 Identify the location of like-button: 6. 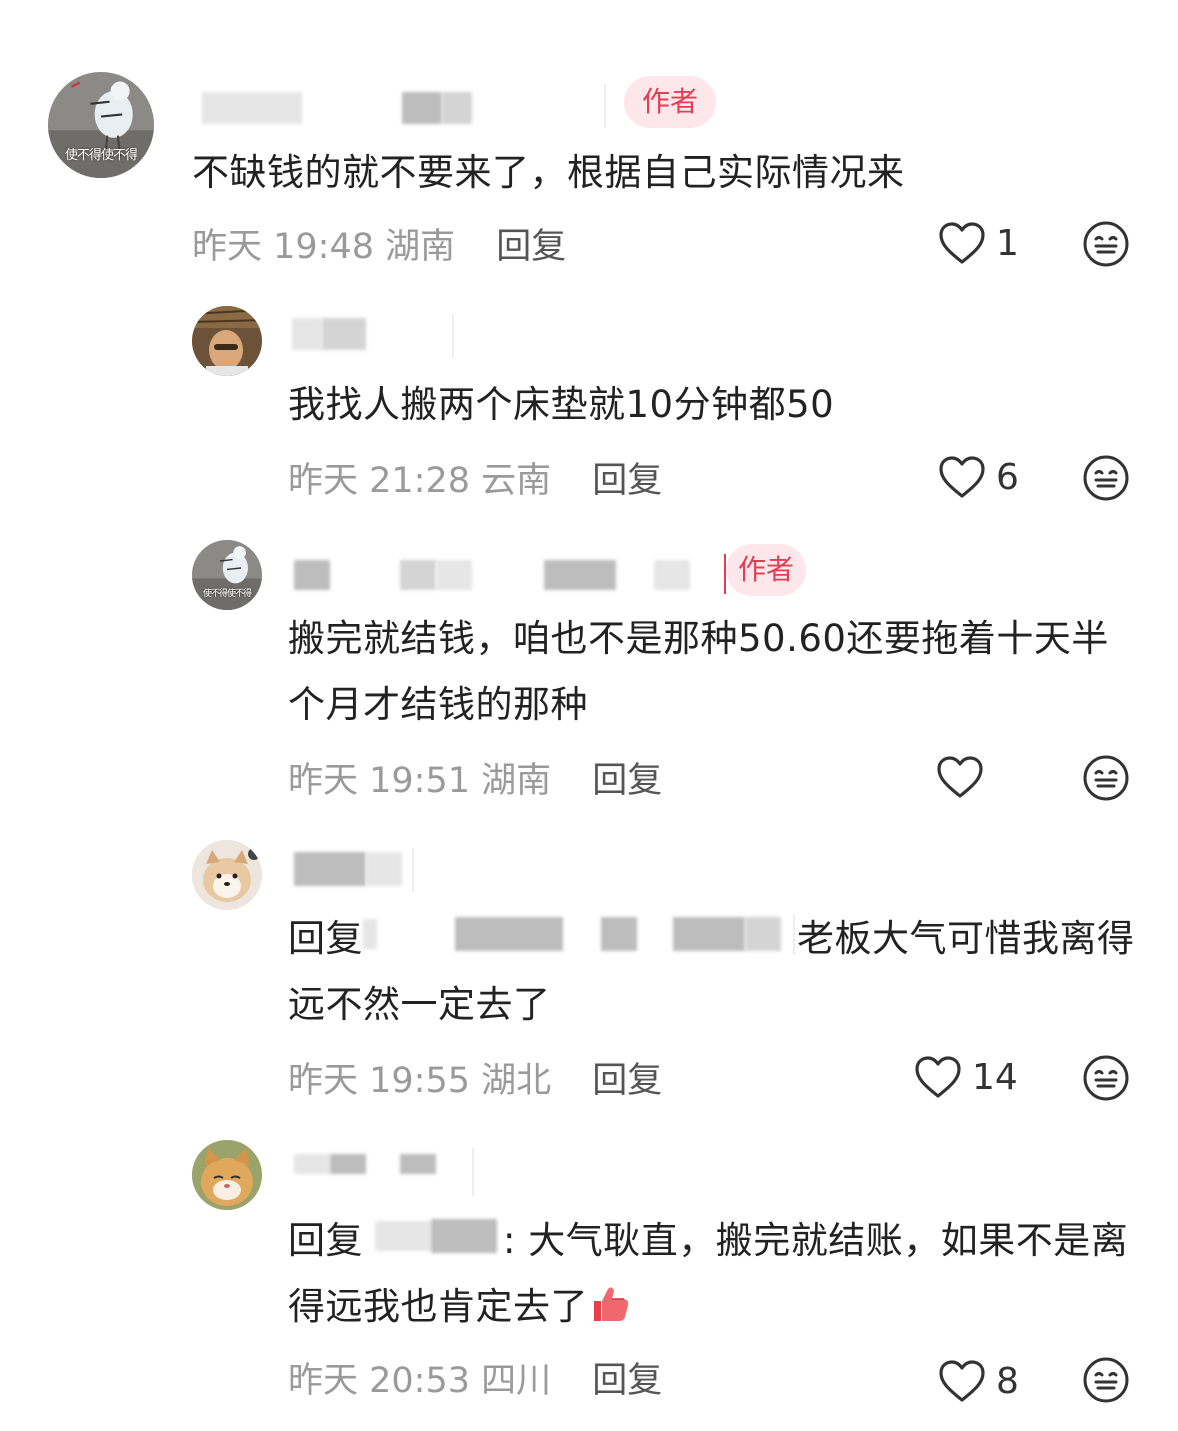
(978, 477).